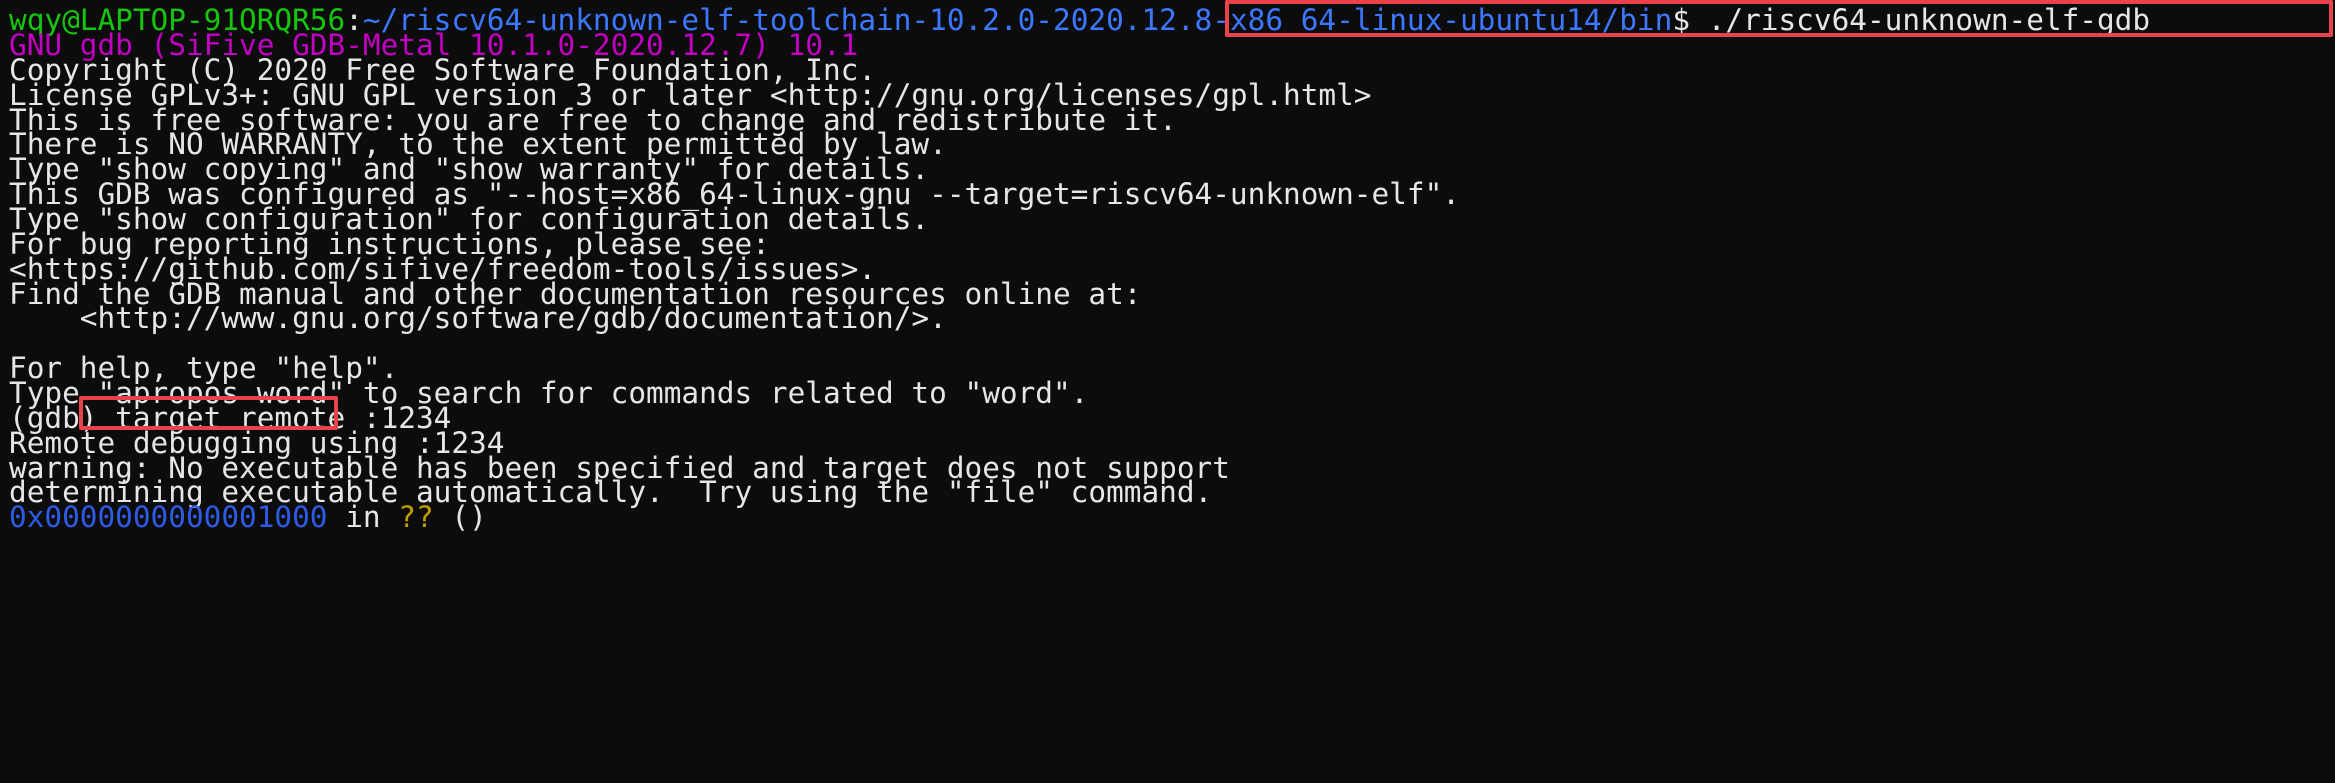 The height and width of the screenshot is (783, 2335). I want to click on frame-unknown-function: ??, so click(416, 517).